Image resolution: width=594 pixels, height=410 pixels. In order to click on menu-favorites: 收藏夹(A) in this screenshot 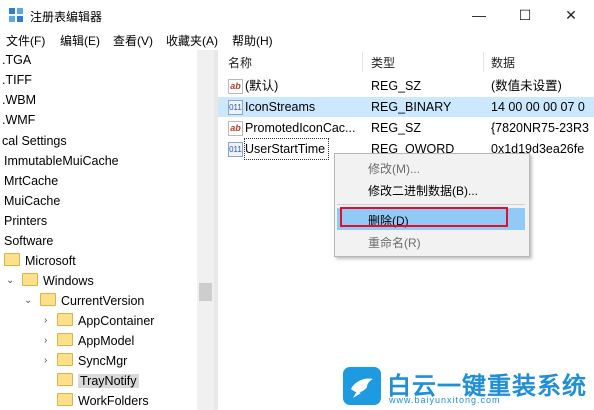, I will do `click(192, 40)`.